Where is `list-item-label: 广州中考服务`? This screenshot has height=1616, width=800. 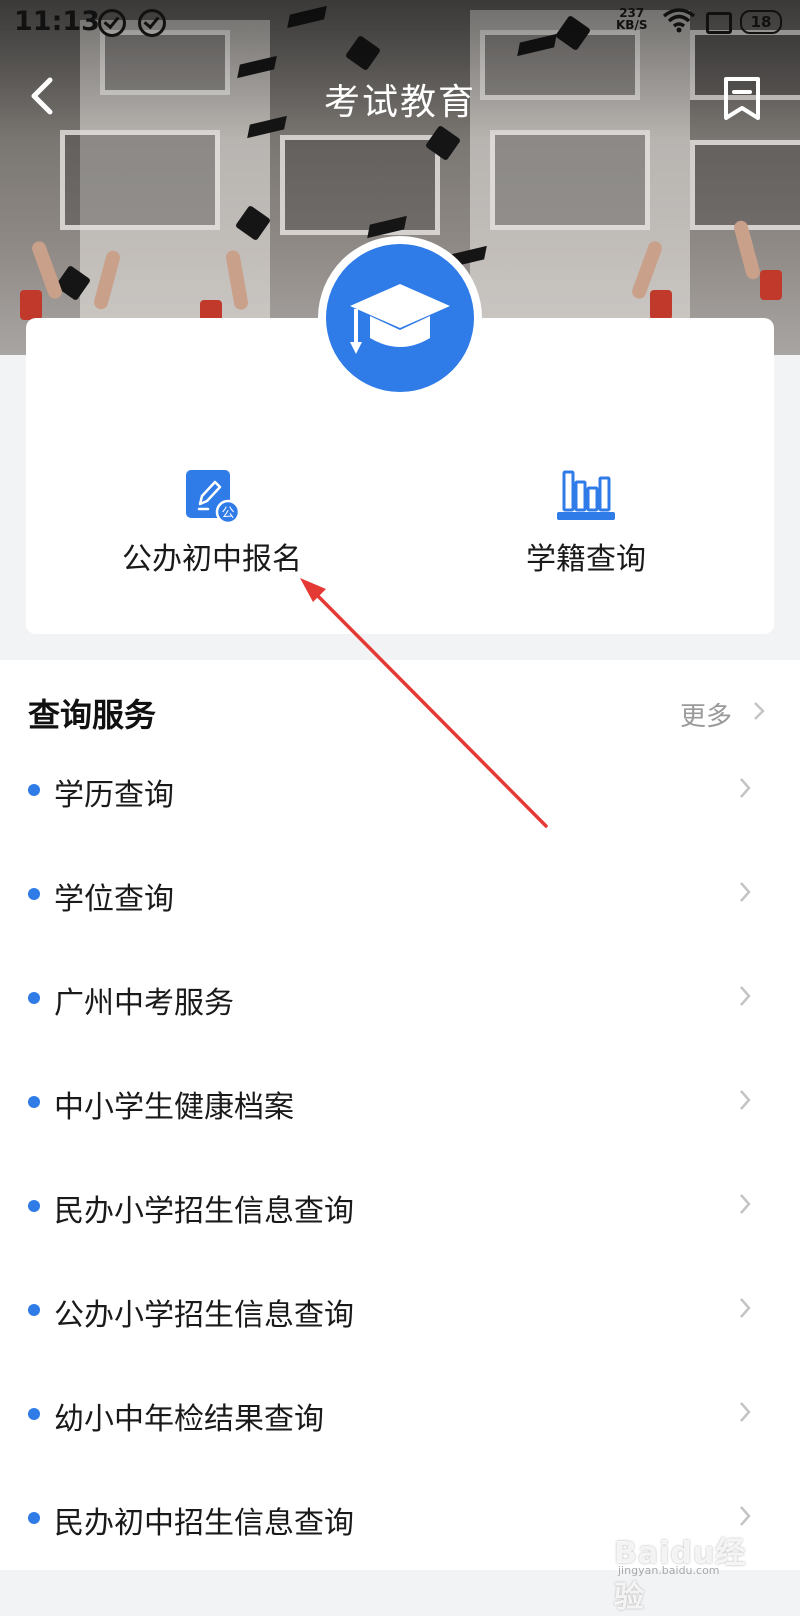 list-item-label: 广州中考服务 is located at coordinates (144, 1003).